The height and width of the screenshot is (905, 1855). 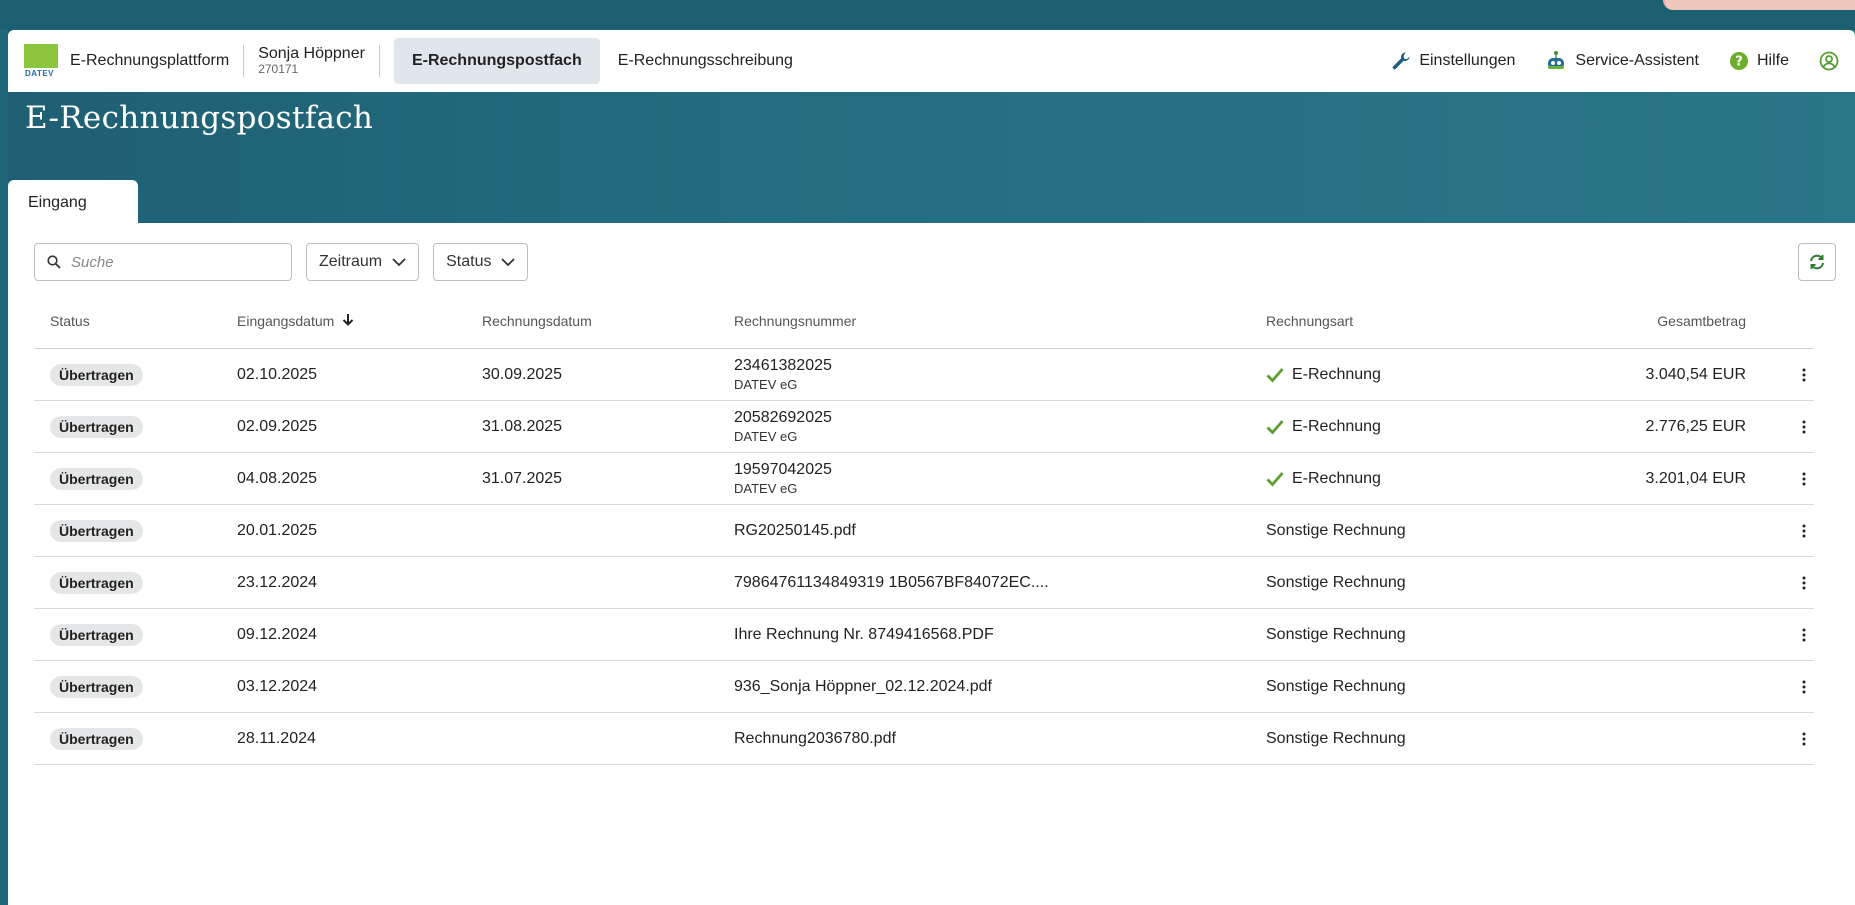 I want to click on header-invoice-date: Rechnungsdatum, so click(x=604, y=321).